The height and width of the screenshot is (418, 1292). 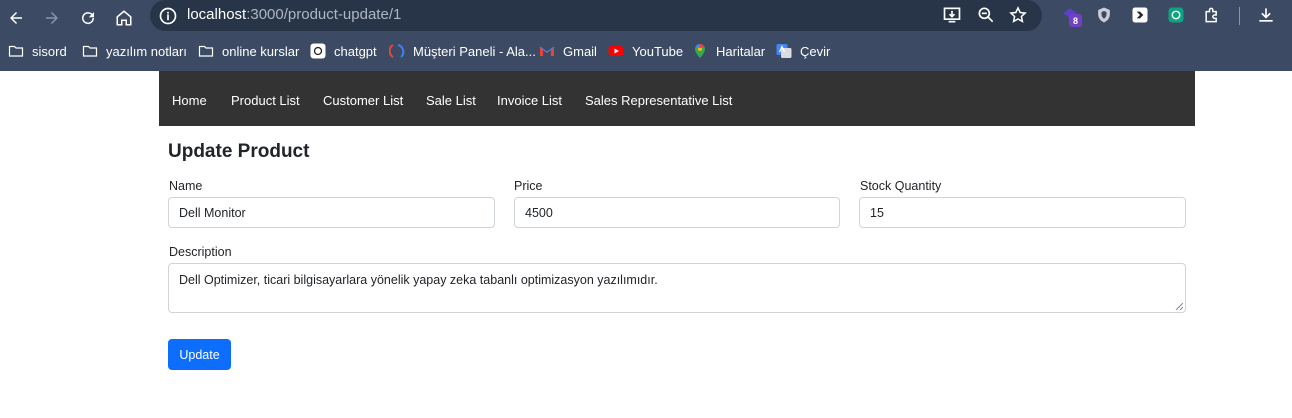 What do you see at coordinates (952, 15) in the screenshot?
I see `install-app-icon` at bounding box center [952, 15].